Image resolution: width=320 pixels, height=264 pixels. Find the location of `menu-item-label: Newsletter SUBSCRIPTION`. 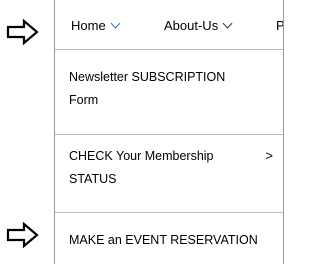

menu-item-label: Newsletter SUBSCRIPTION is located at coordinates (147, 77).